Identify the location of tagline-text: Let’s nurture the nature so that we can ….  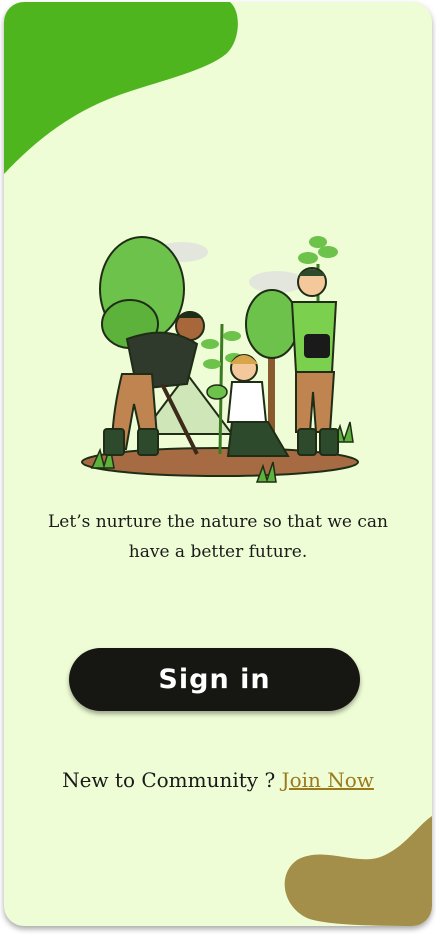
(218, 537).